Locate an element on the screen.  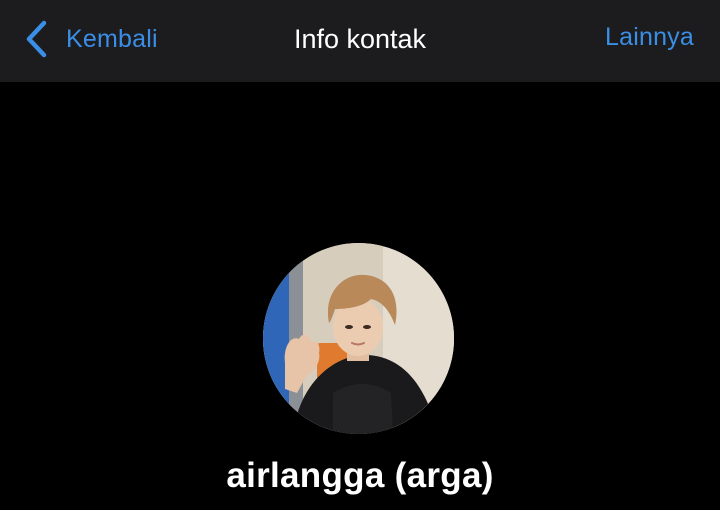
more-button: Lainnya is located at coordinates (649, 37).